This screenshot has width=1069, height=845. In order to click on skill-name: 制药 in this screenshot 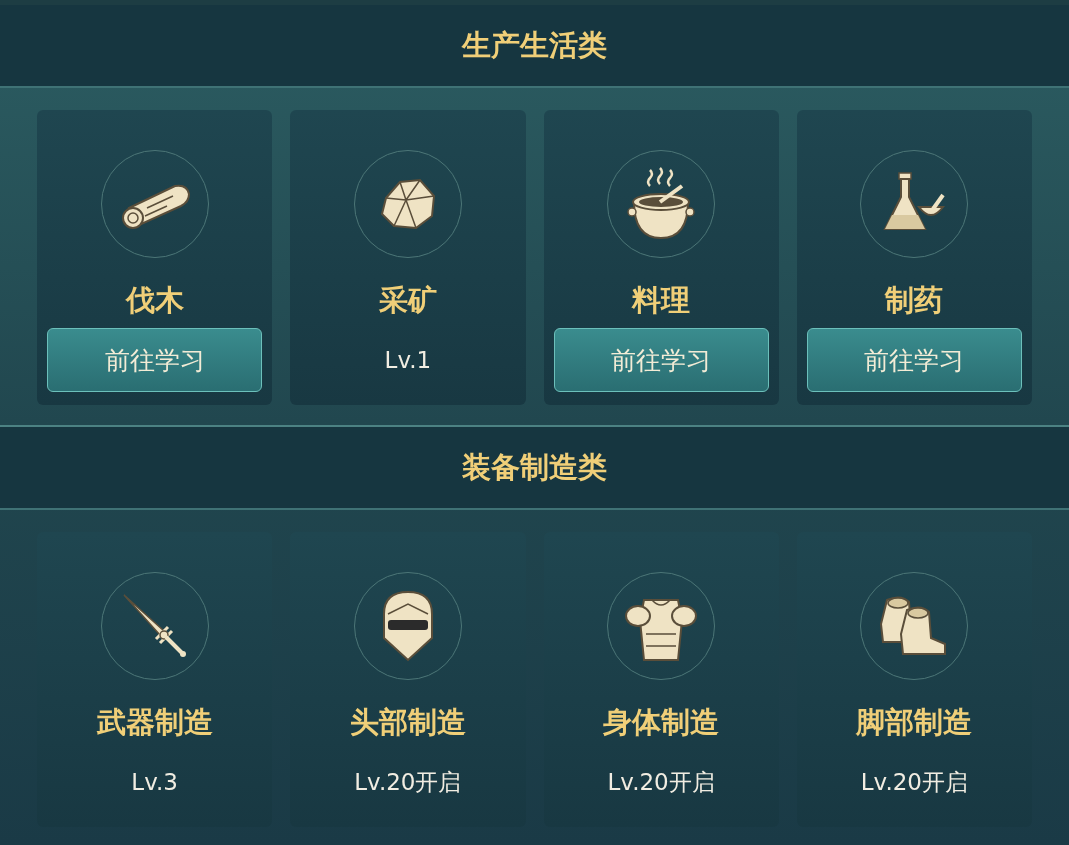, I will do `click(914, 300)`.